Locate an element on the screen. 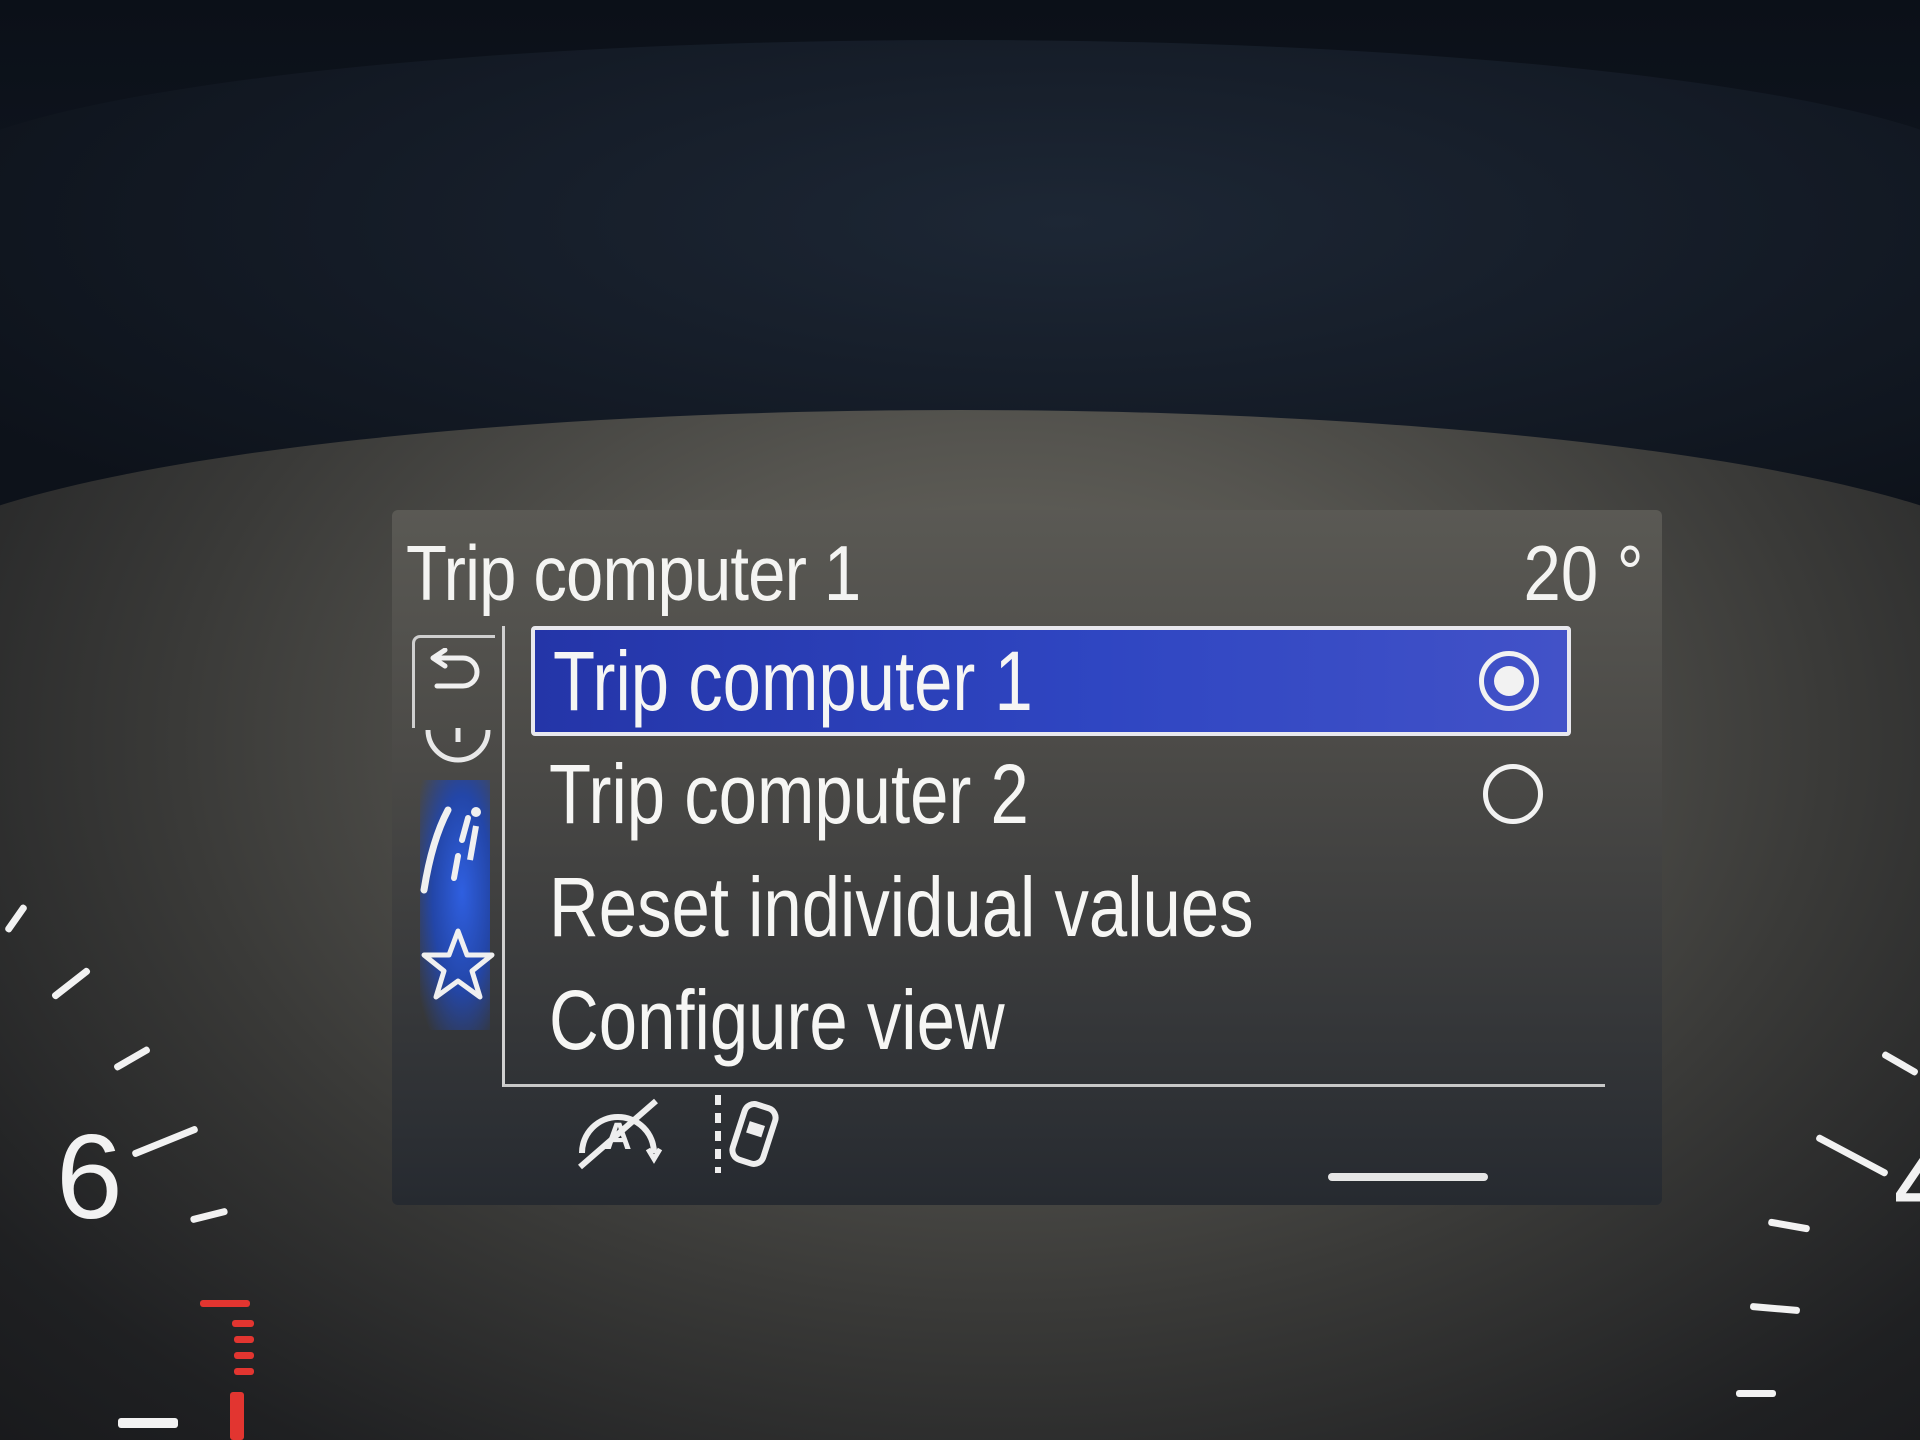 The height and width of the screenshot is (1440, 1920). star-icon is located at coordinates (458, 965).